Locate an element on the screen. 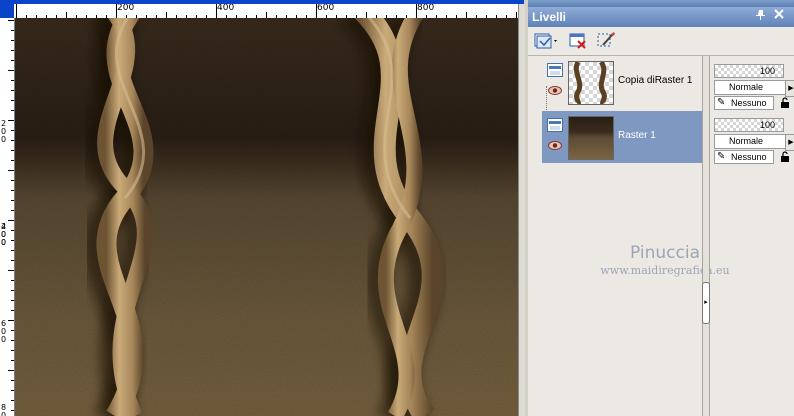 The height and width of the screenshot is (416, 794). horizontal-ruler: 0 200 400 600 800 is located at coordinates (267, 11).